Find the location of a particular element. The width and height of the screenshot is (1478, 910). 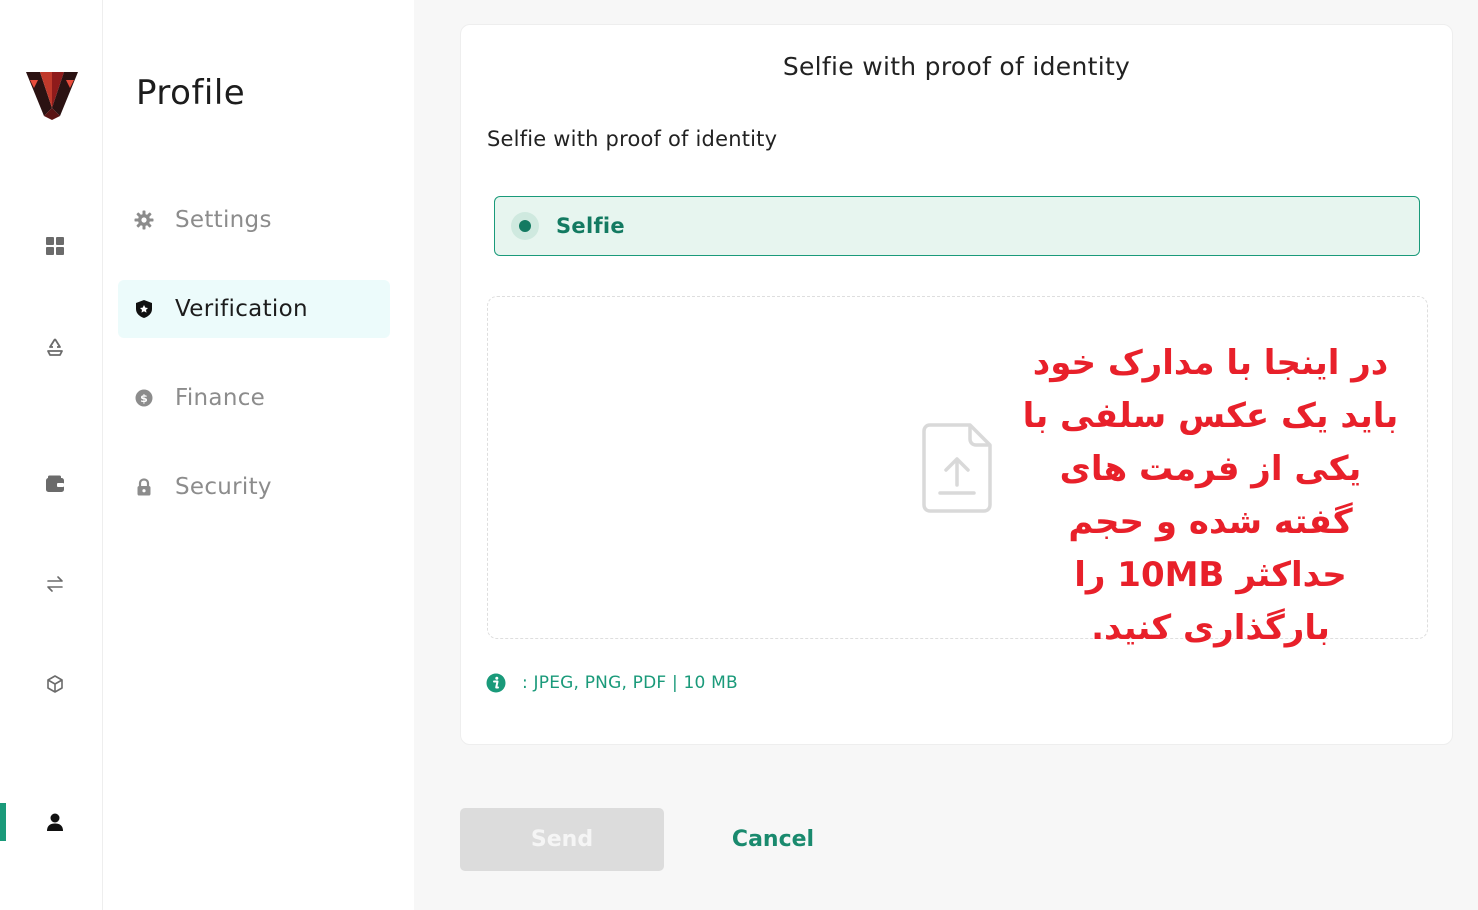

icon-rail is located at coordinates (51, 455).